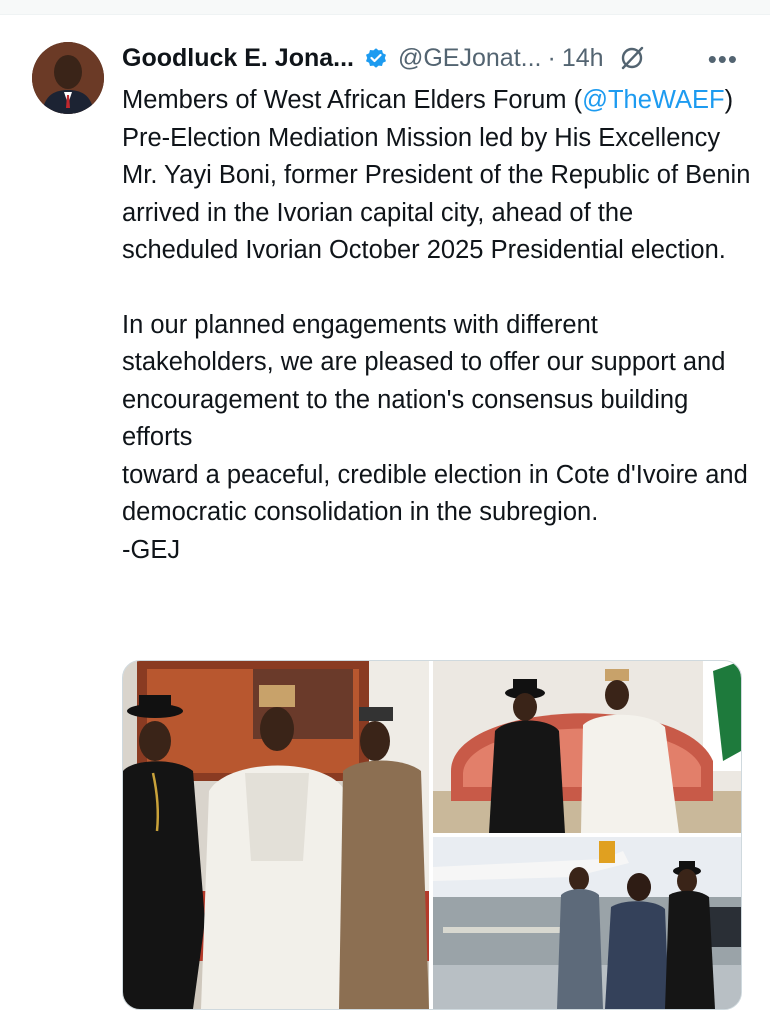 This screenshot has height=1024, width=770. Describe the element at coordinates (587, 747) in the screenshot. I see `two-men-seated-photo` at that location.